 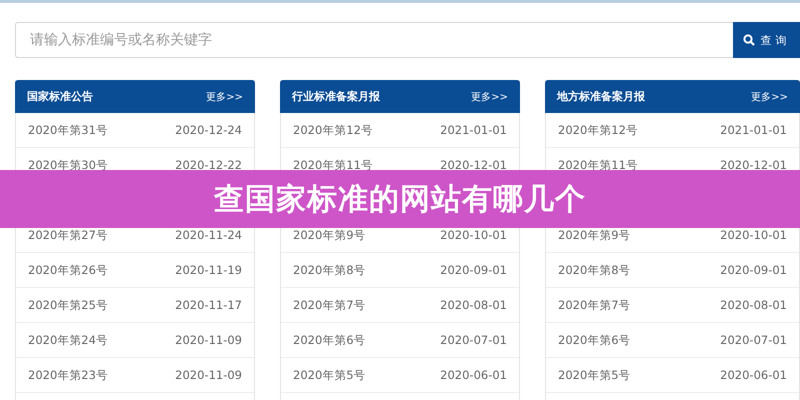 What do you see at coordinates (208, 305) in the screenshot?
I see `issue-date: 2020-11-17` at bounding box center [208, 305].